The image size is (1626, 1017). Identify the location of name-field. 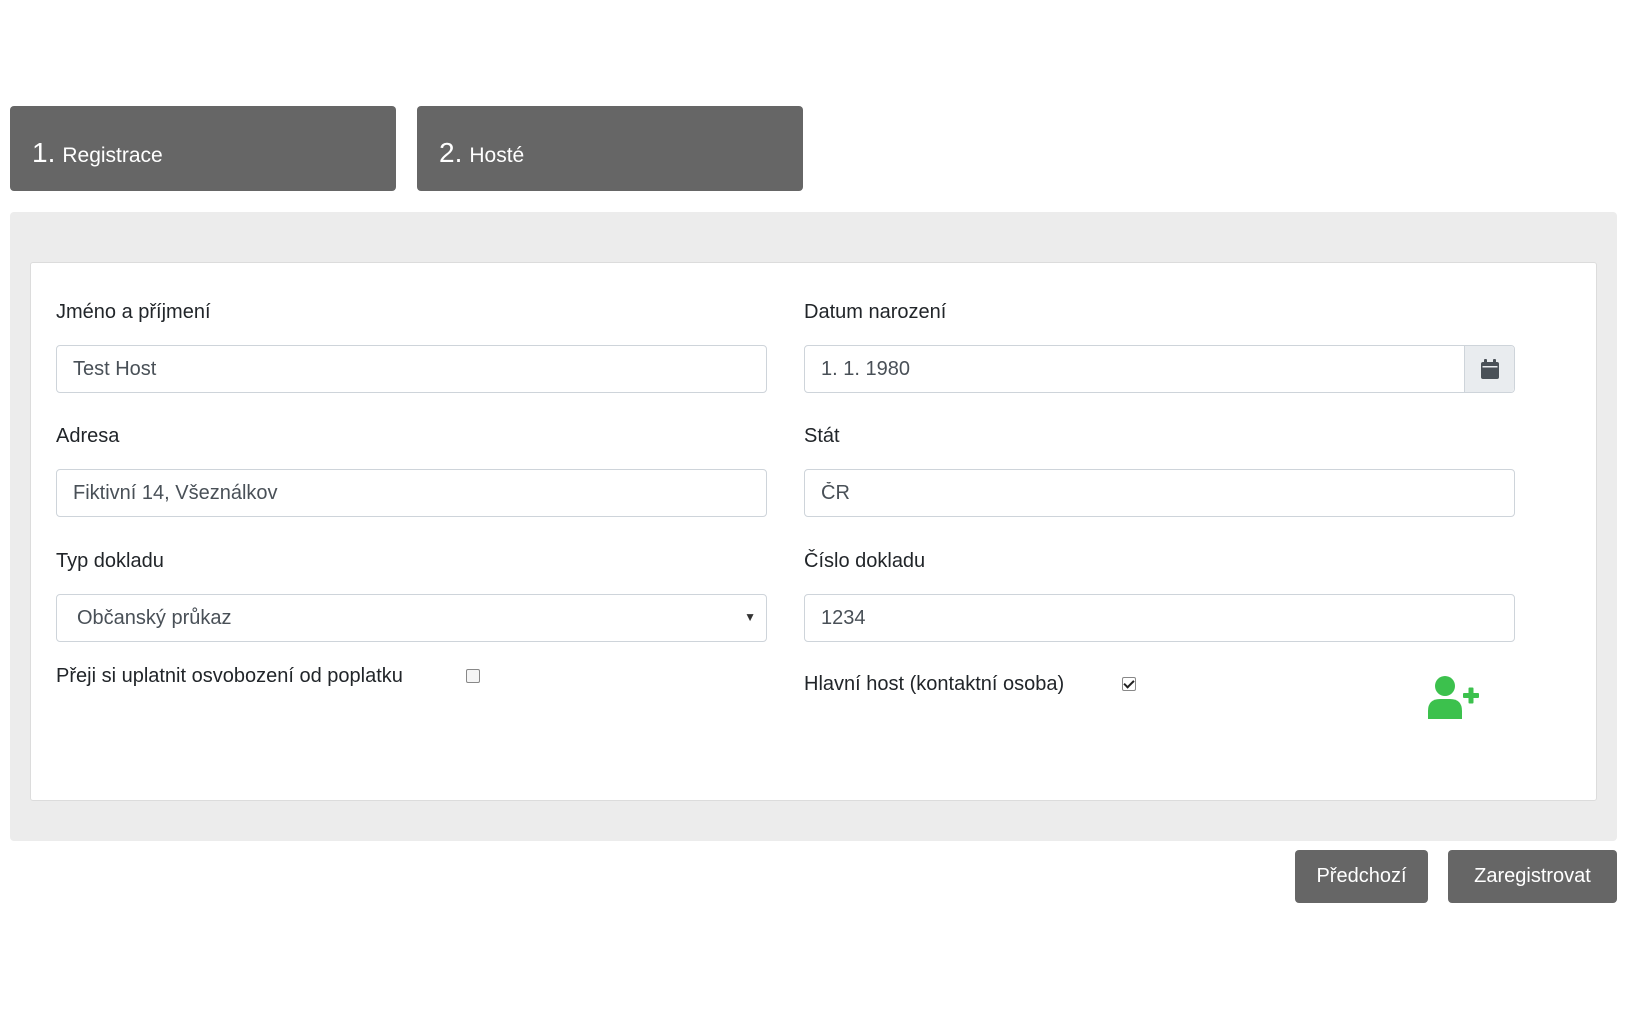
(411, 369).